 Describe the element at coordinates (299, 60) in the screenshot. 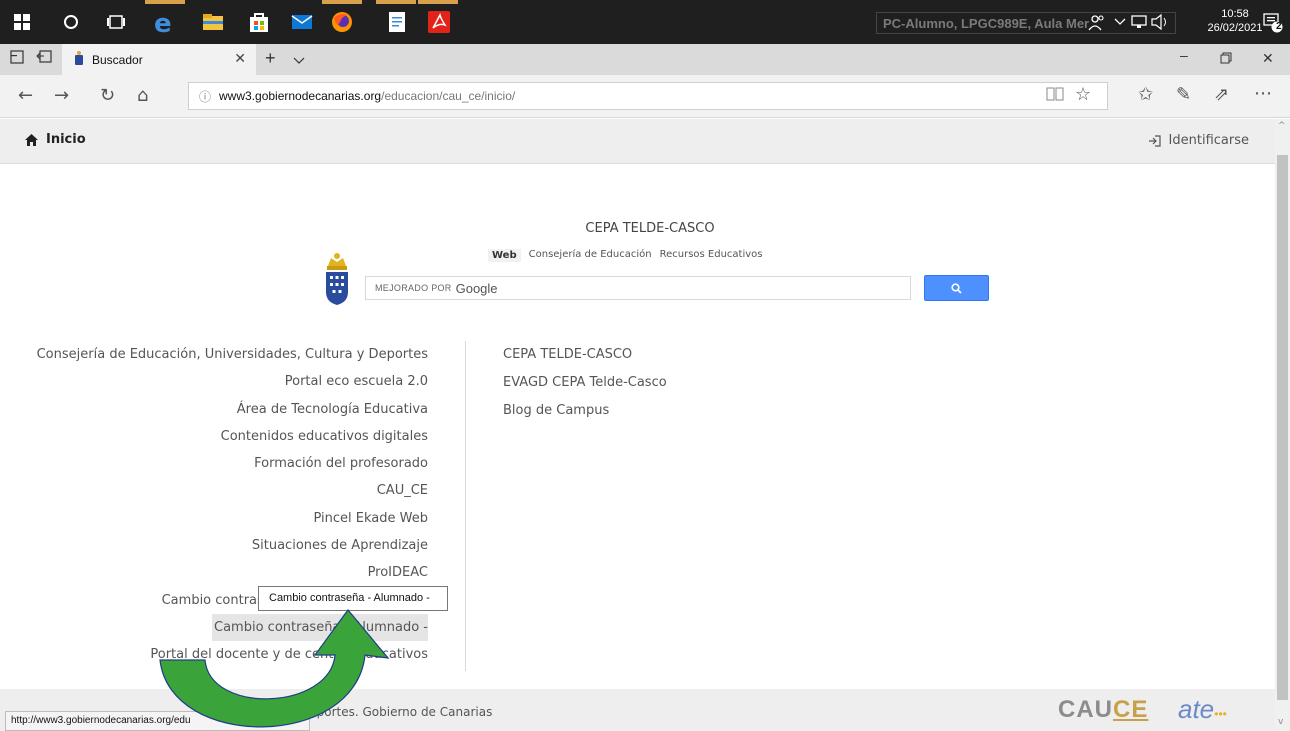

I see `chevron-down-icon` at that location.